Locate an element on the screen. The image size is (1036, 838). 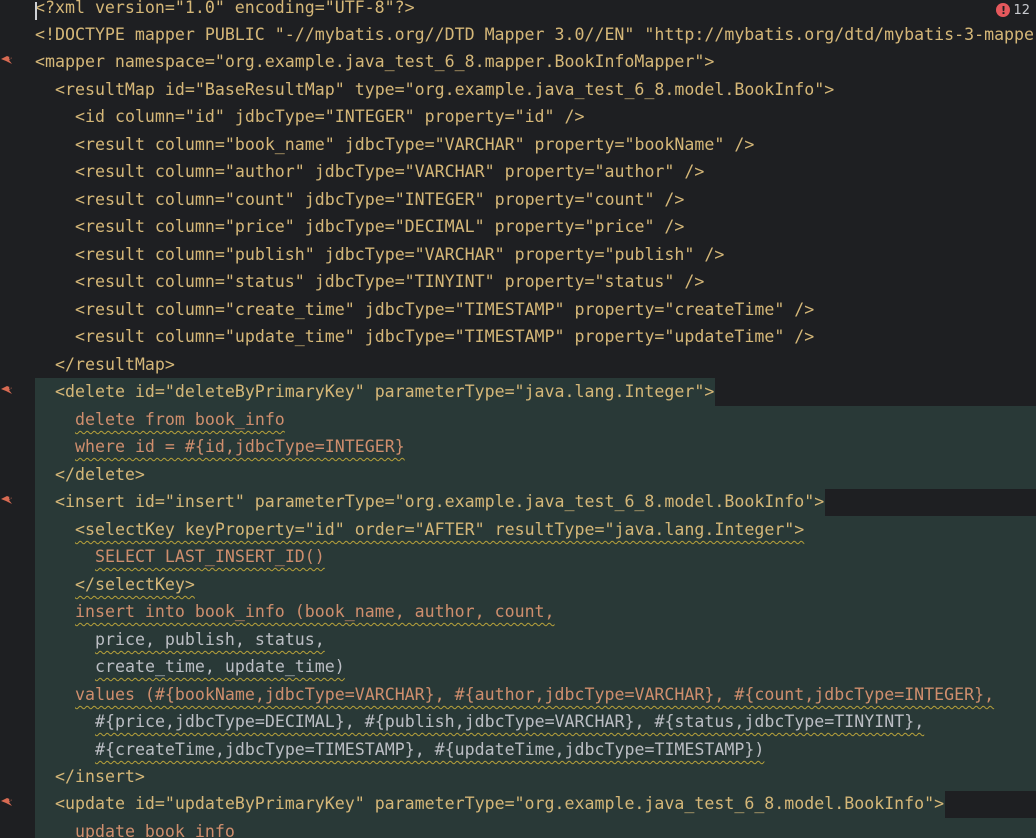
code-line: price, publish, status, is located at coordinates (210, 640).